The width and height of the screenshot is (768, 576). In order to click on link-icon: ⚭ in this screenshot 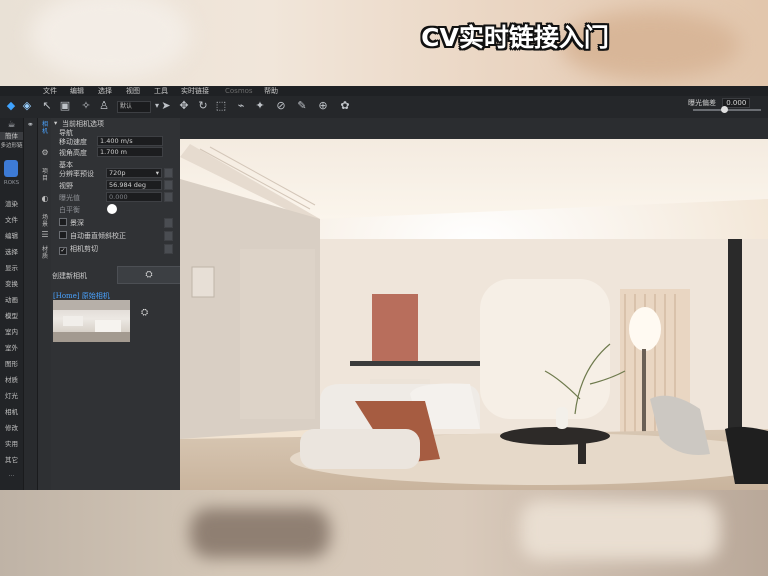, I will do `click(30, 124)`.